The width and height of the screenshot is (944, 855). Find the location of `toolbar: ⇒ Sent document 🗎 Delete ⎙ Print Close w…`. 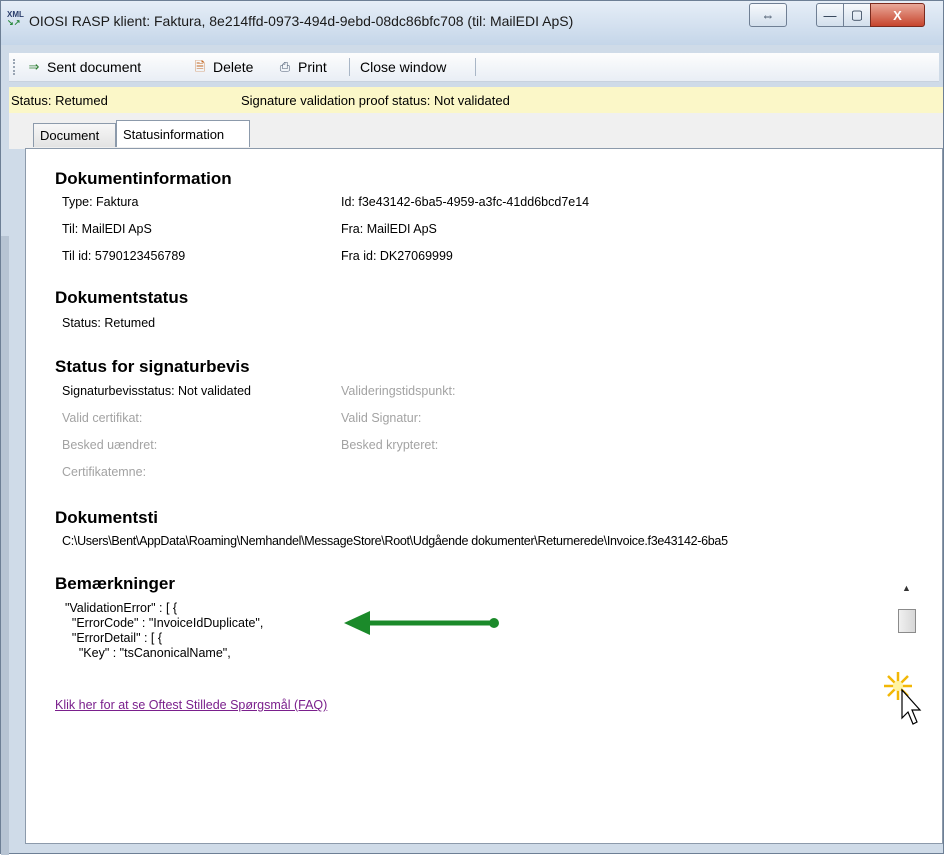

toolbar: ⇒ Sent document 🗎 Delete ⎙ Print Close w… is located at coordinates (474, 67).